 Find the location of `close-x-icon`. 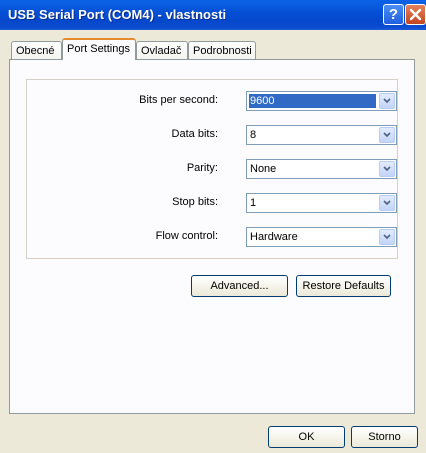

close-x-icon is located at coordinates (415, 14).